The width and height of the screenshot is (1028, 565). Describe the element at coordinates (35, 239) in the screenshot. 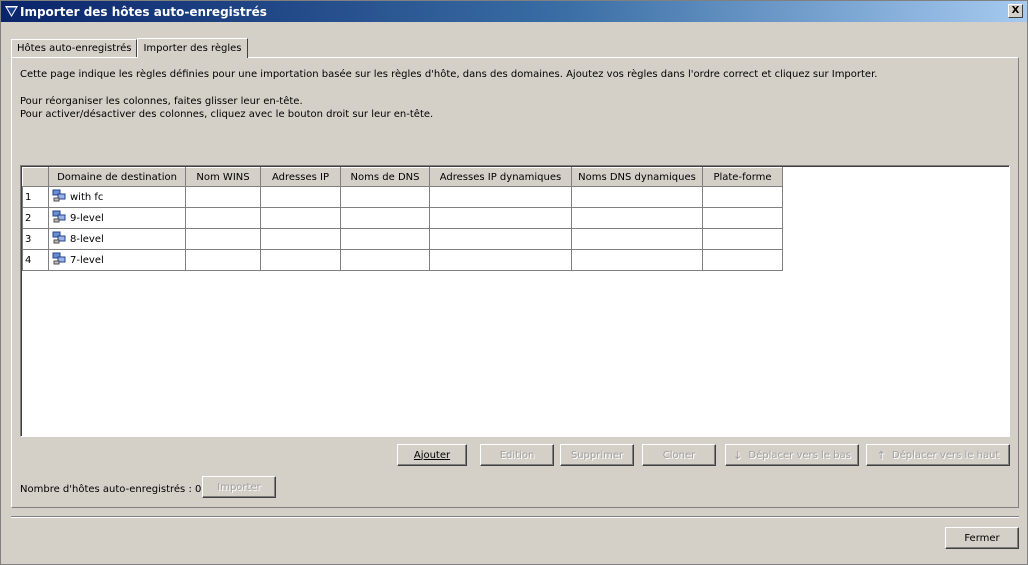

I see `row-number: 3` at that location.